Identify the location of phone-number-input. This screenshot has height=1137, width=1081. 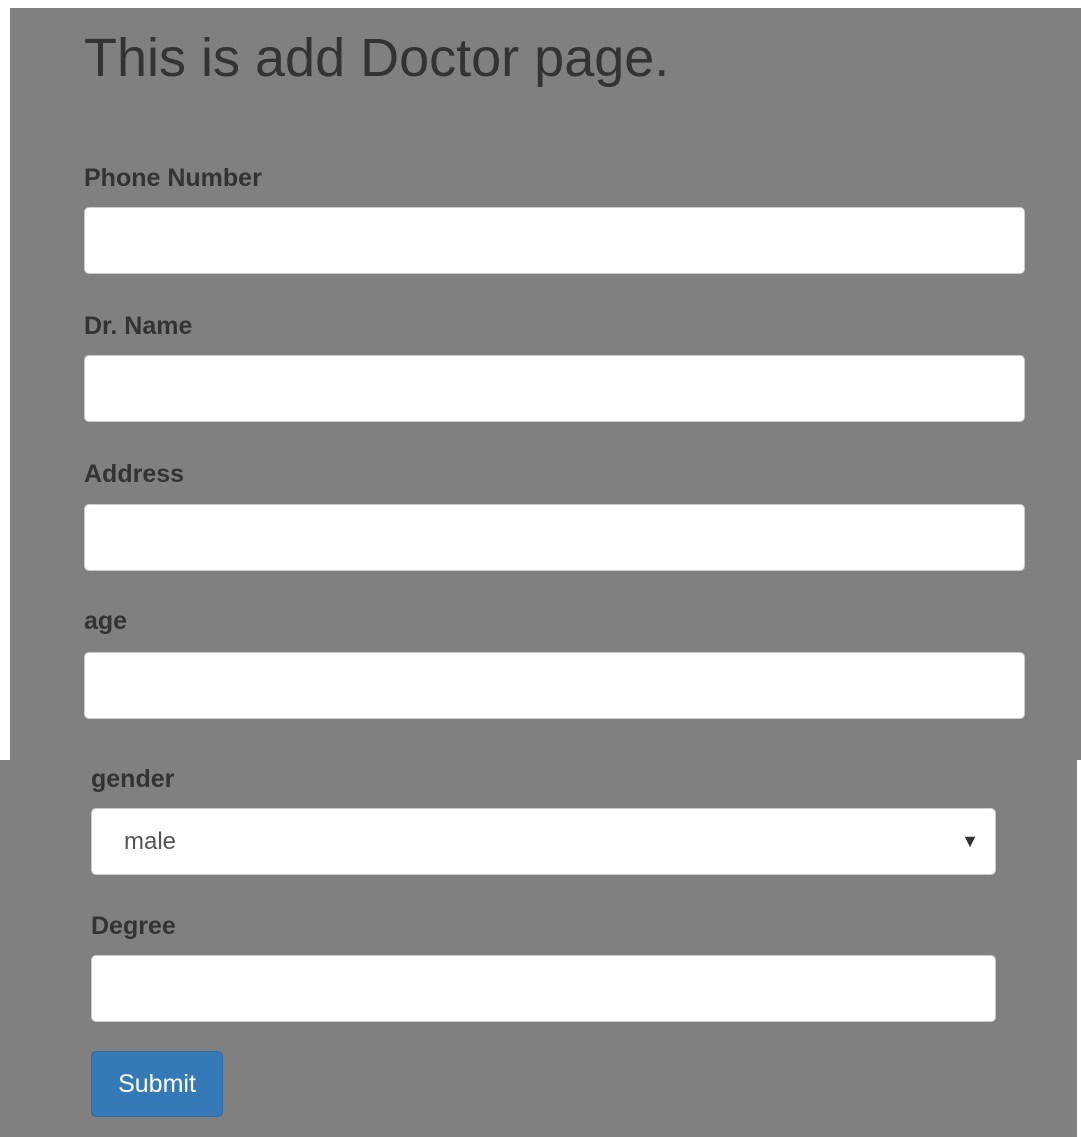
(554, 240).